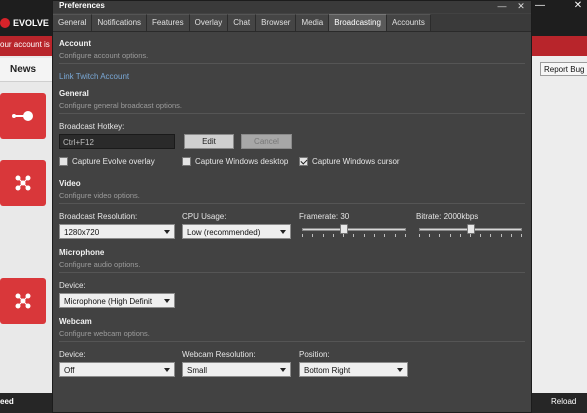  What do you see at coordinates (219, 354) in the screenshot?
I see `webcam-resolution-label: Webcam Resolution:` at bounding box center [219, 354].